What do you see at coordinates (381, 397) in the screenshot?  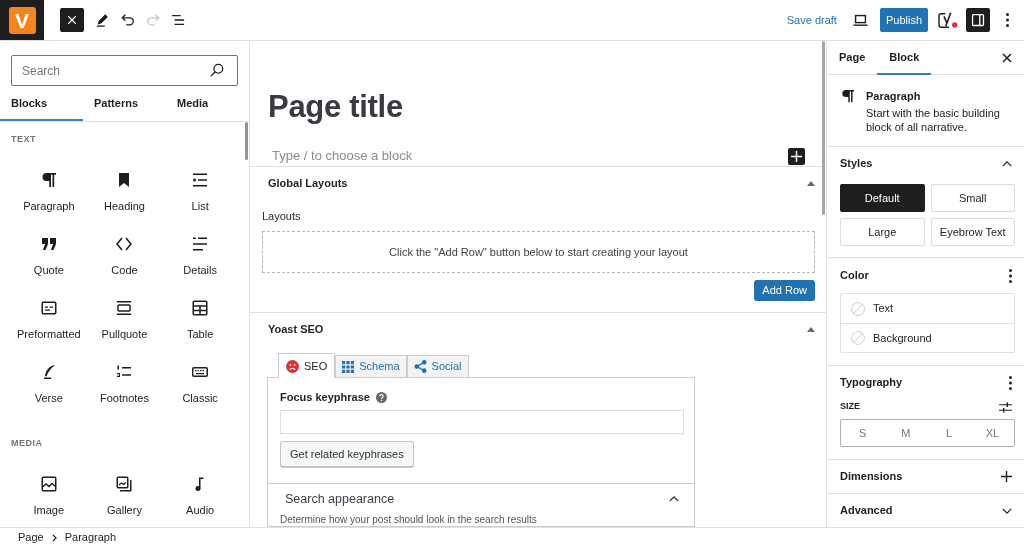 I see `help-icon` at bounding box center [381, 397].